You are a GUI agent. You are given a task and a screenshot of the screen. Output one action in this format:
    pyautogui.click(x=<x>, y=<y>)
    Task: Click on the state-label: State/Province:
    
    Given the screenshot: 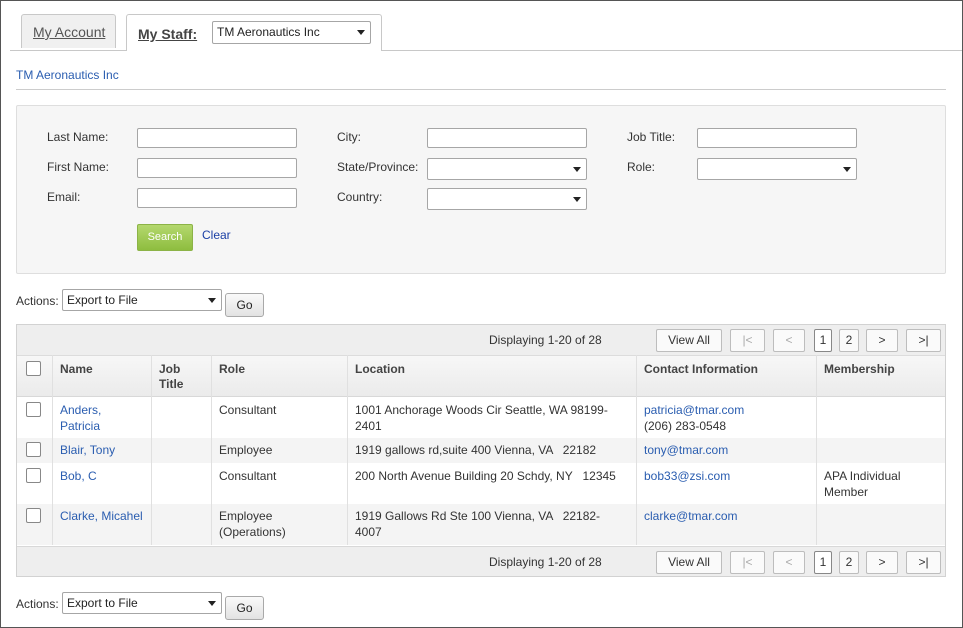 What is the action you would take?
    pyautogui.click(x=378, y=167)
    